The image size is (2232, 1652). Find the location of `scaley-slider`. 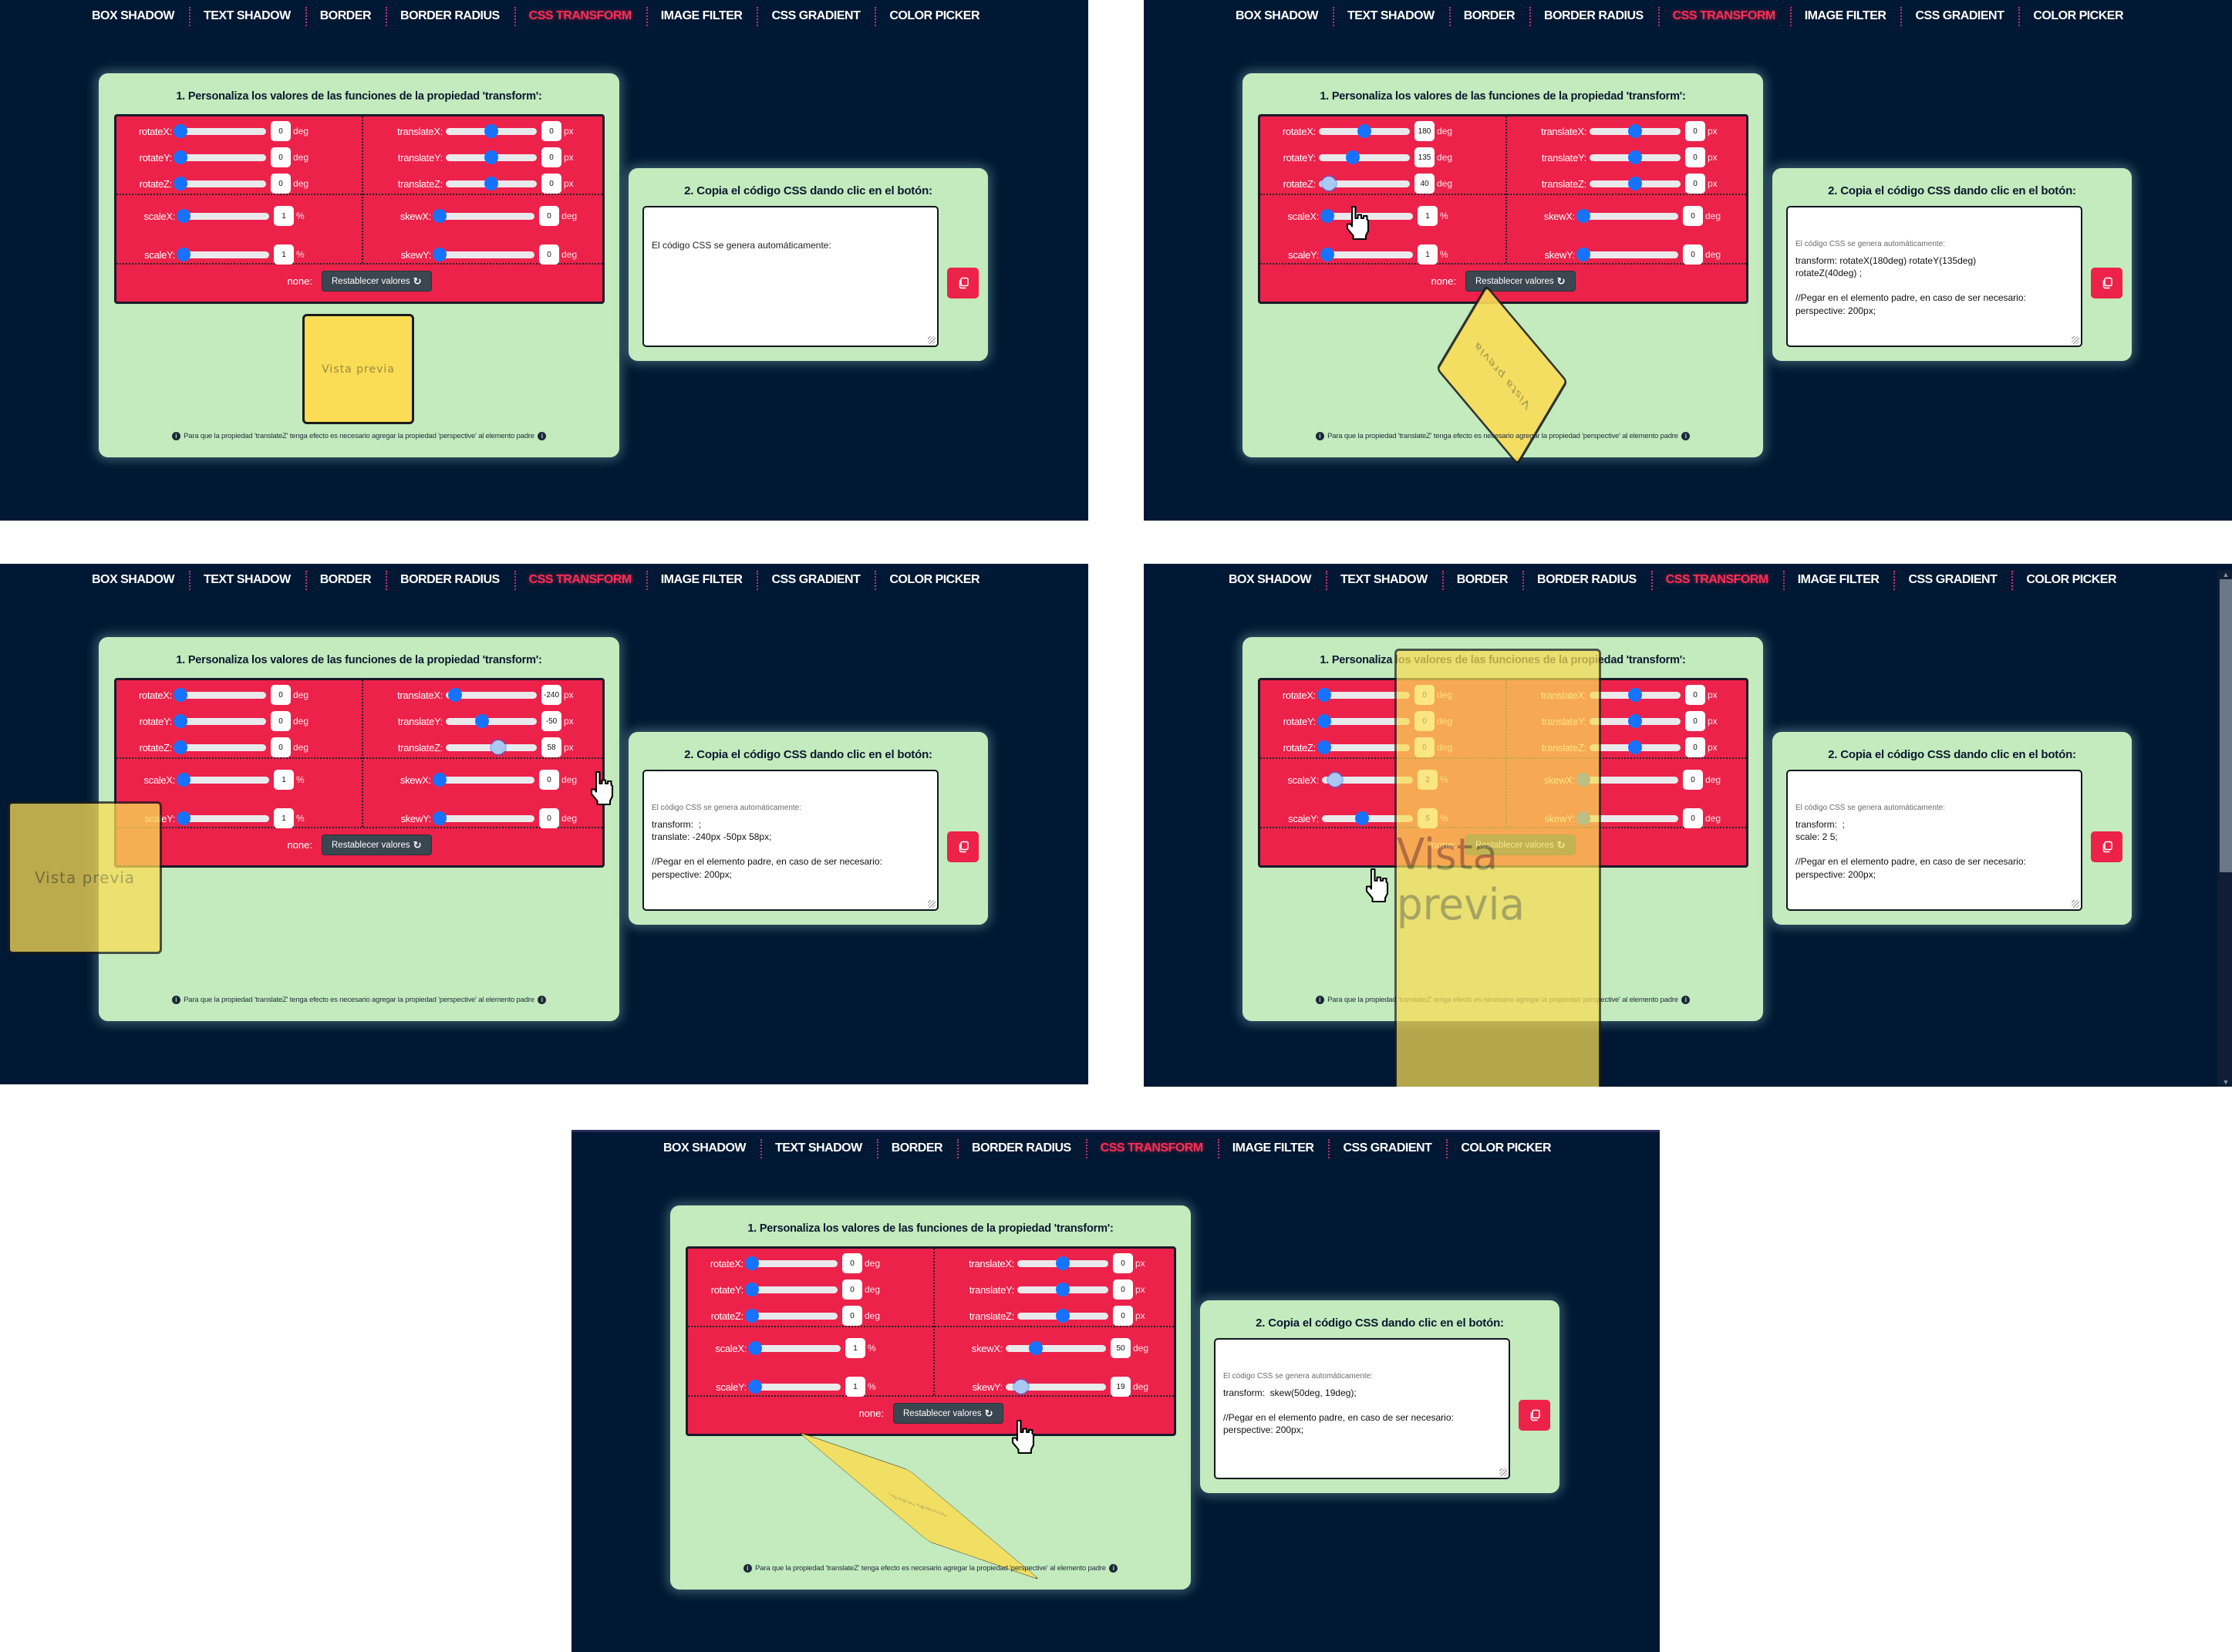

scaley-slider is located at coordinates (794, 1387).